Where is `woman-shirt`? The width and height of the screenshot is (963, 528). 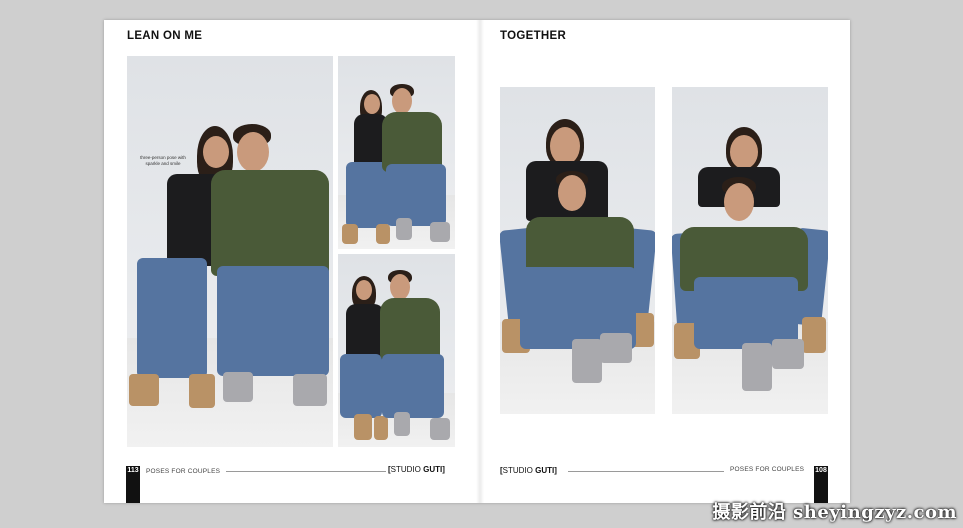
woman-shirt is located at coordinates (365, 332).